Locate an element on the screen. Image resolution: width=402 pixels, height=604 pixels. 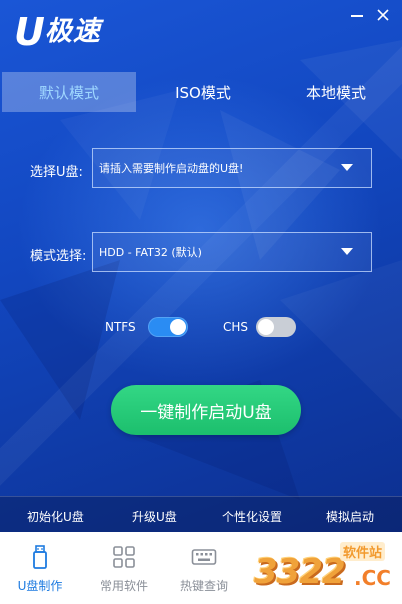
tab-local-mode: 本地模式 is located at coordinates (336, 92).